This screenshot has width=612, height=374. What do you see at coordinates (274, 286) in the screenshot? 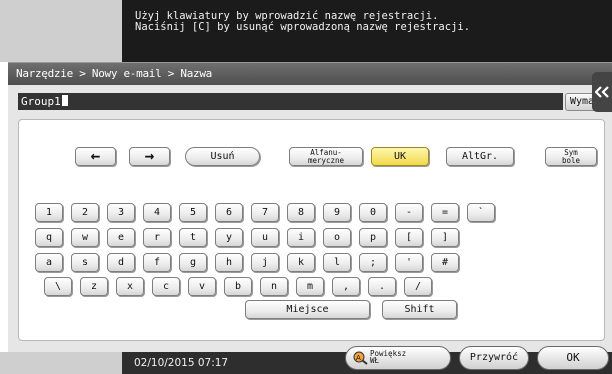
I see `char-key: n` at bounding box center [274, 286].